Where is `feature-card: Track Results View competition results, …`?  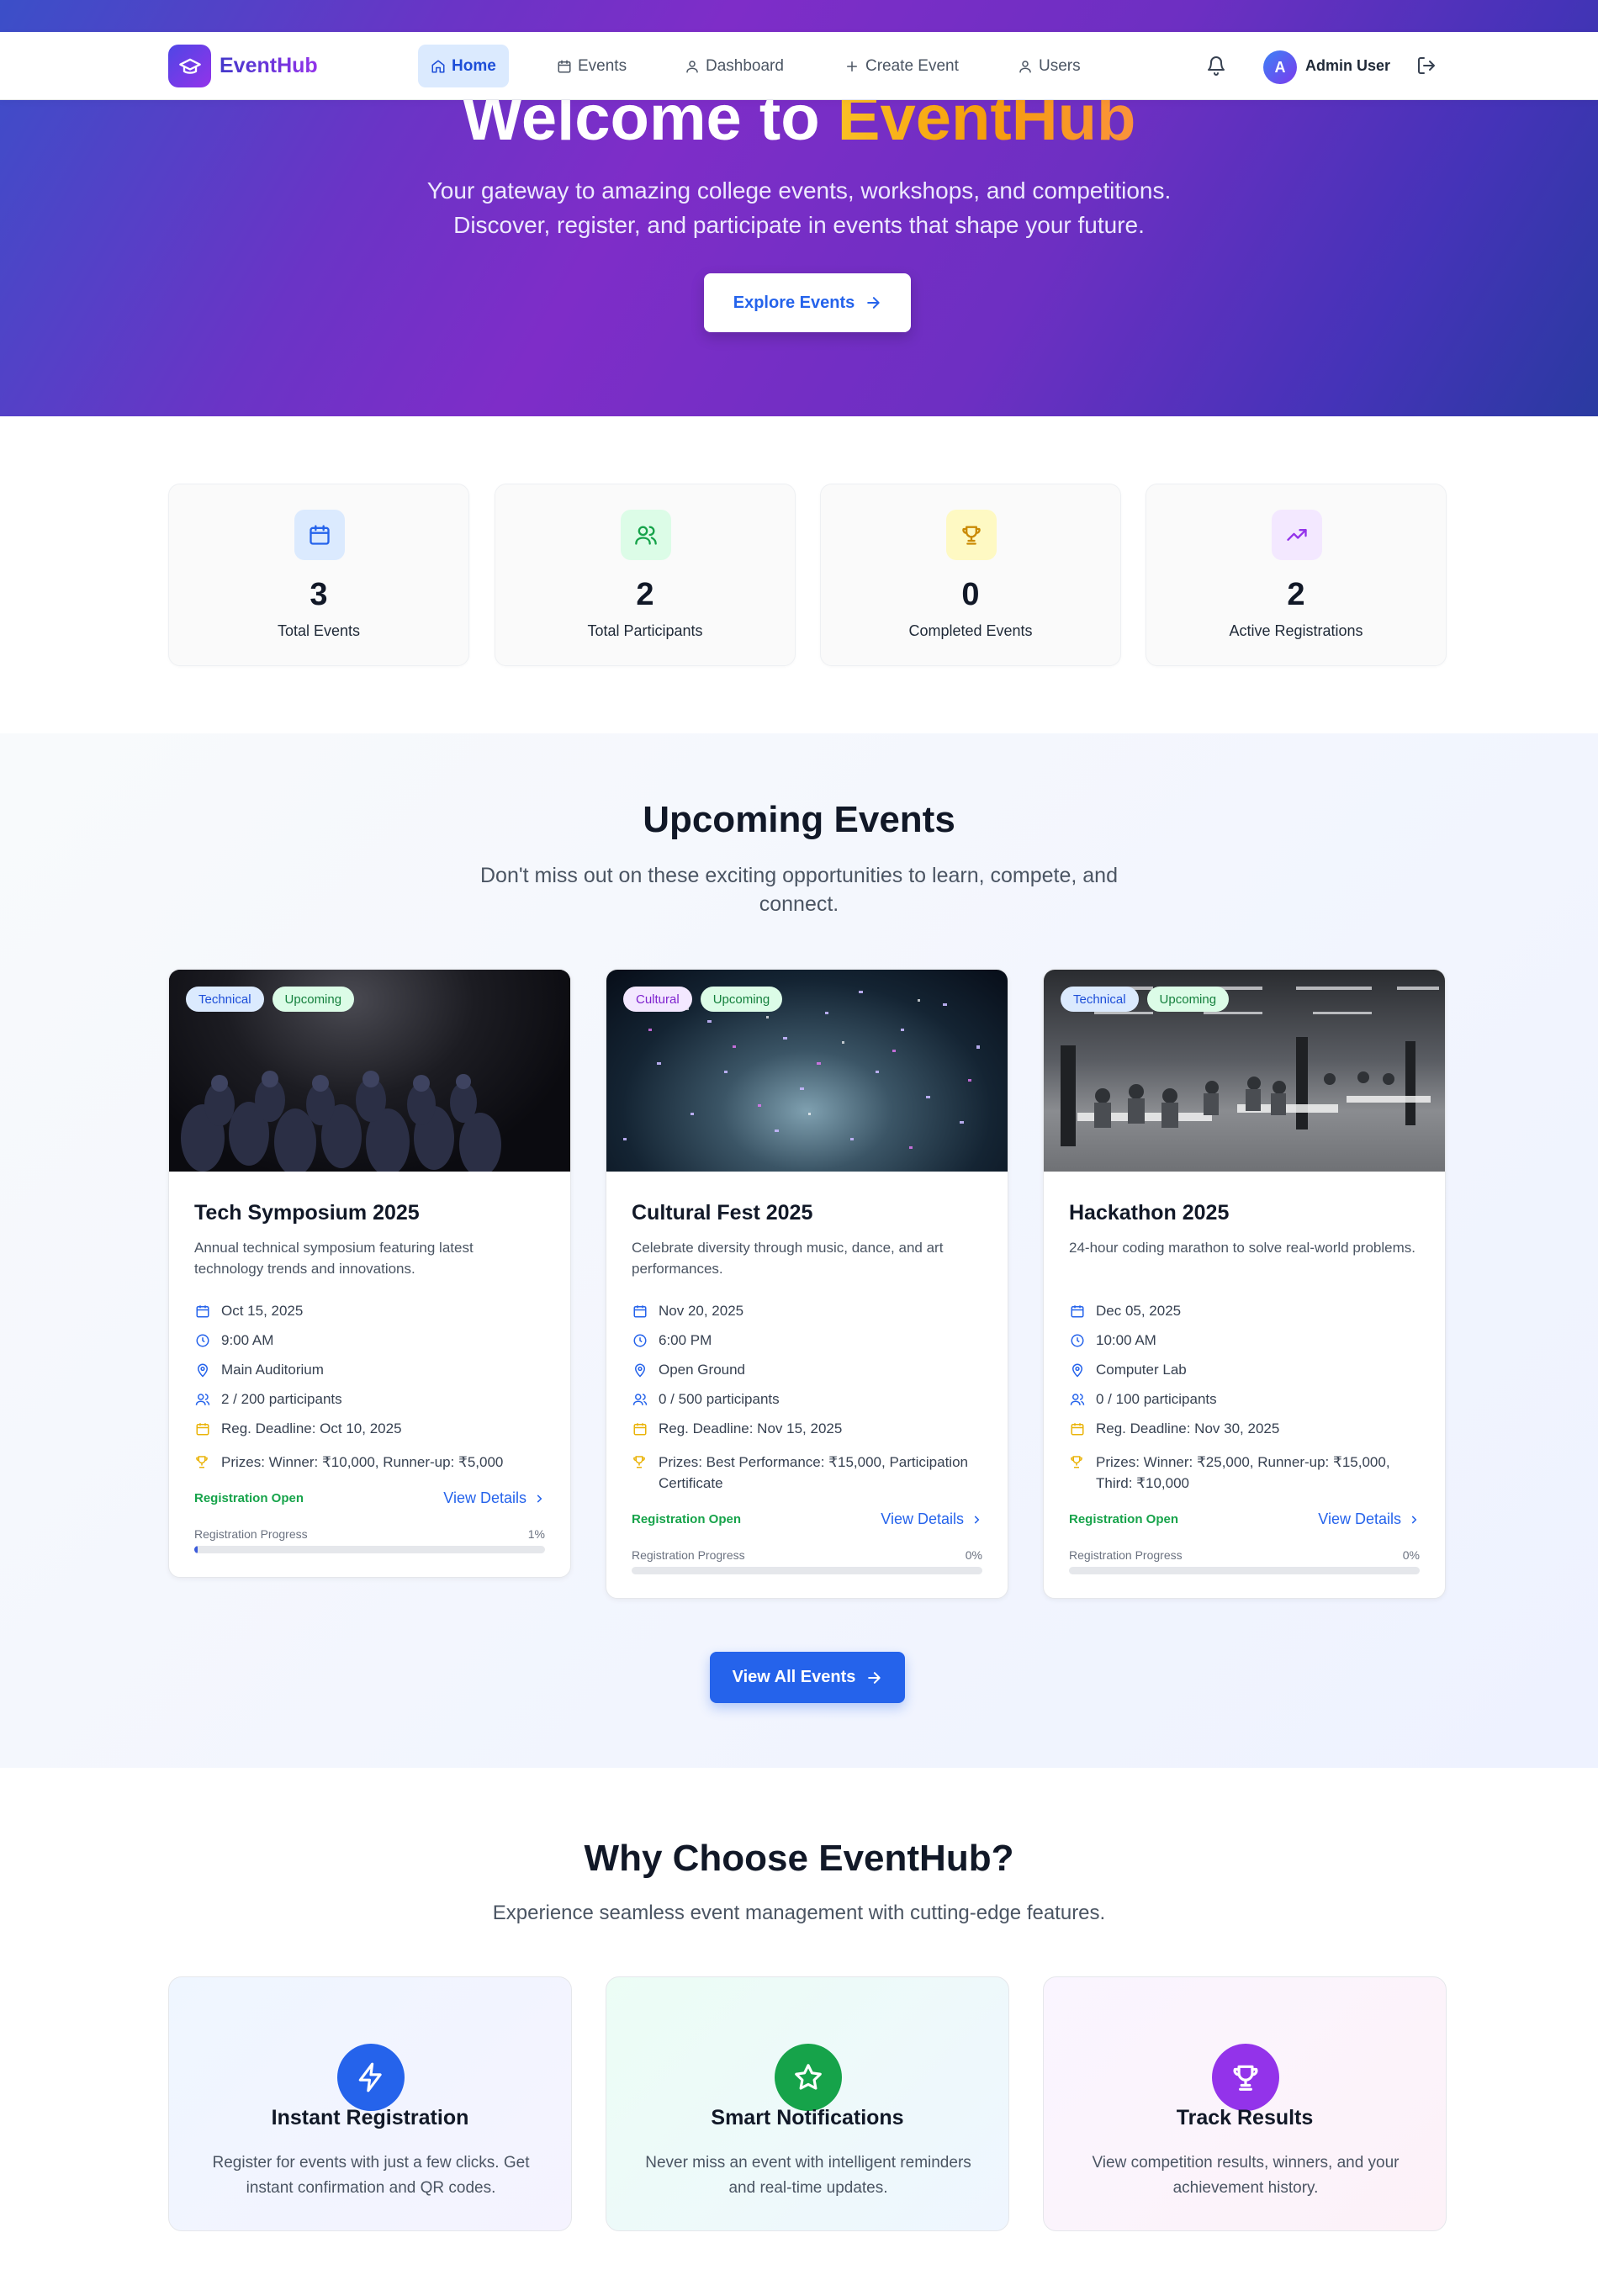
feature-card: Track Results View competition results, … is located at coordinates (1245, 2103).